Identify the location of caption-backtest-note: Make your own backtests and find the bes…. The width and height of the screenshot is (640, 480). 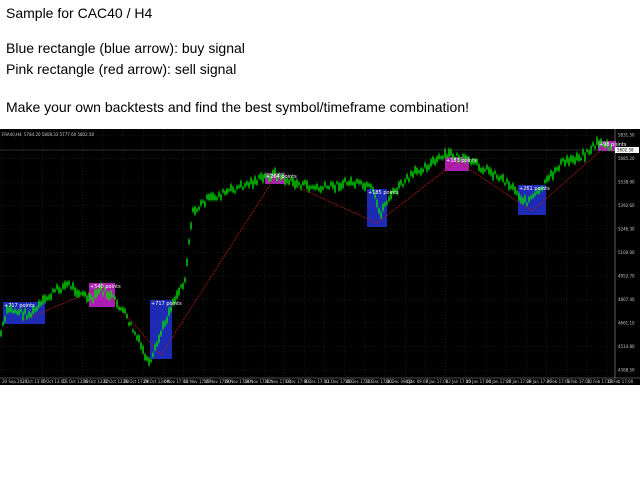
(237, 107).